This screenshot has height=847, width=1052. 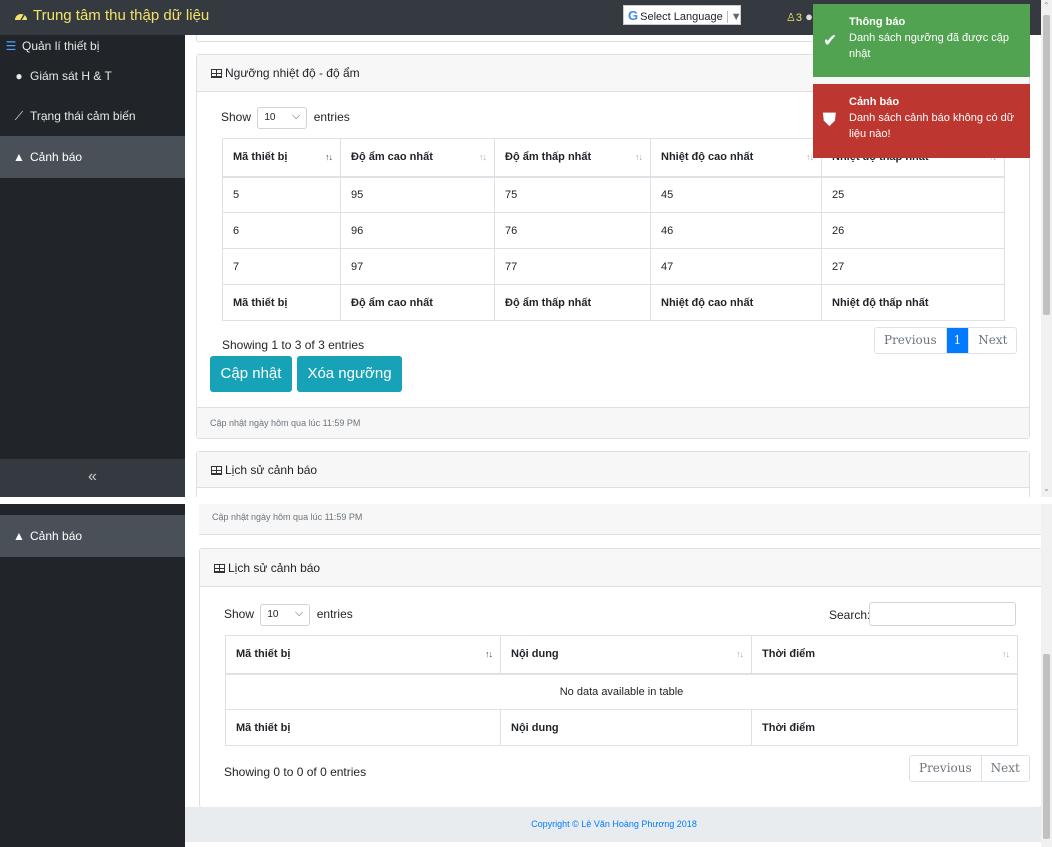 What do you see at coordinates (829, 119) in the screenshot?
I see `shield-exclamation-icon: ⛊` at bounding box center [829, 119].